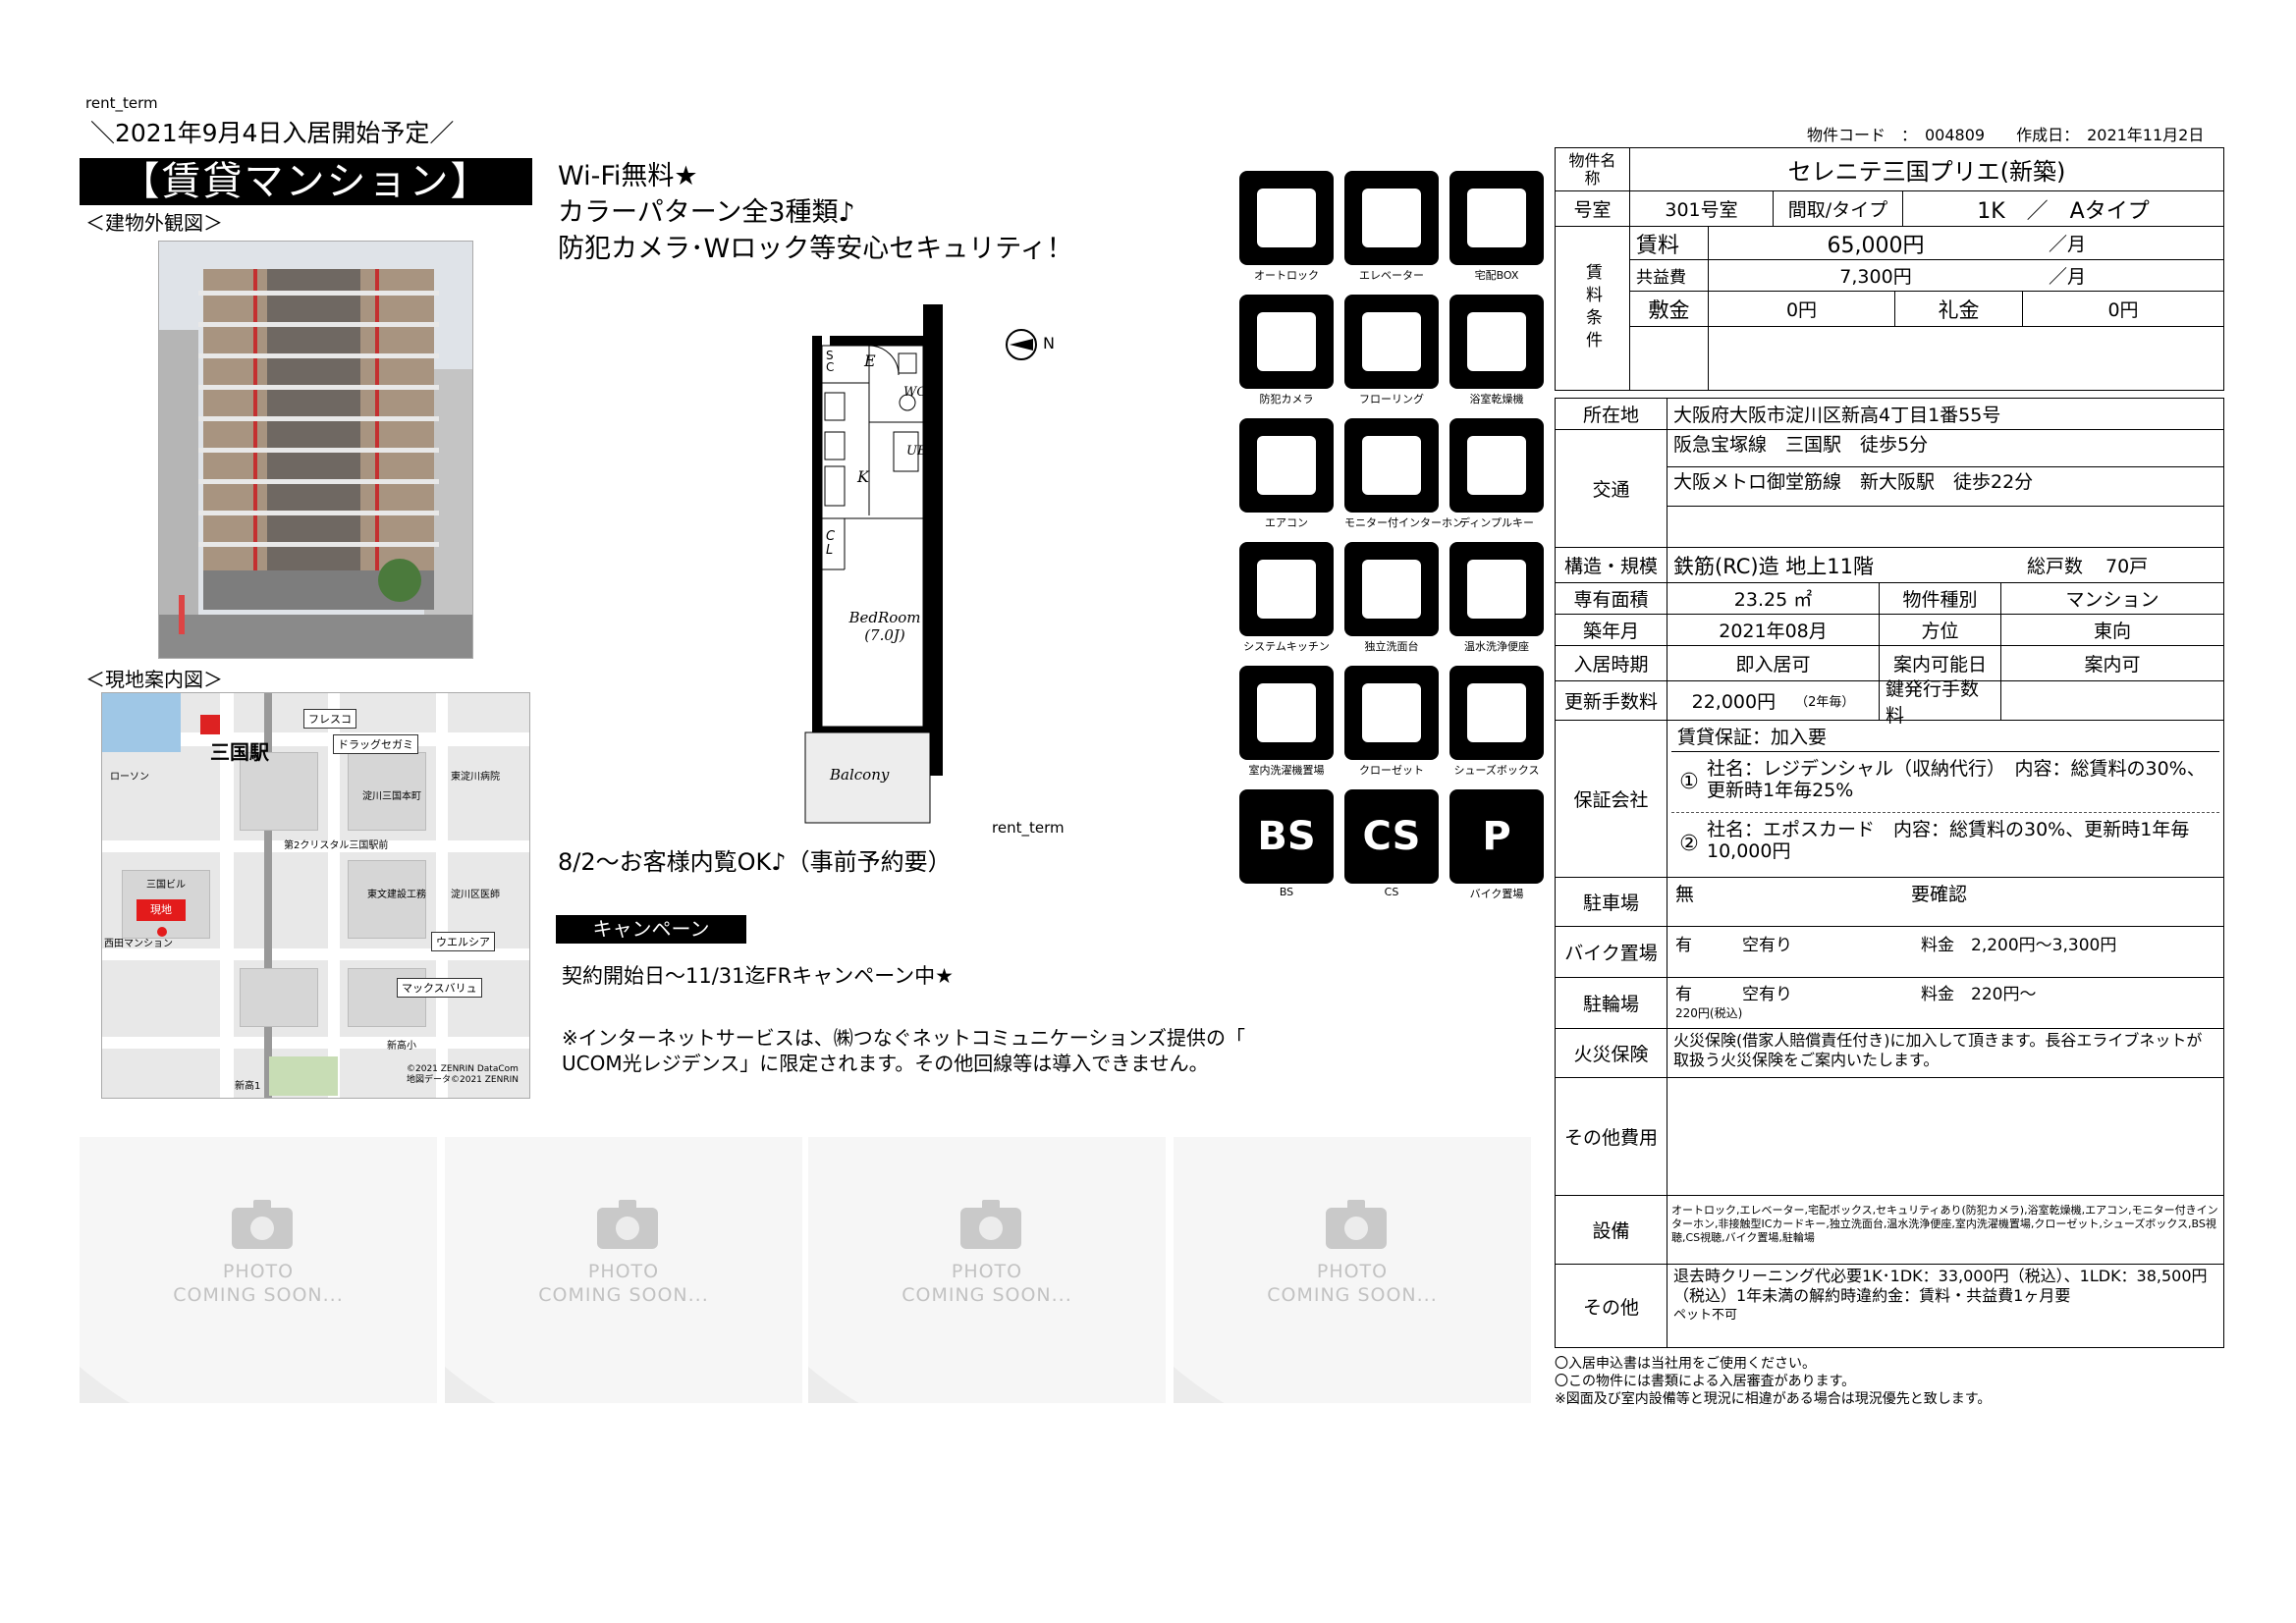 This screenshot has width=2296, height=1623. I want to click on fee-unit: ／月, so click(2068, 277).